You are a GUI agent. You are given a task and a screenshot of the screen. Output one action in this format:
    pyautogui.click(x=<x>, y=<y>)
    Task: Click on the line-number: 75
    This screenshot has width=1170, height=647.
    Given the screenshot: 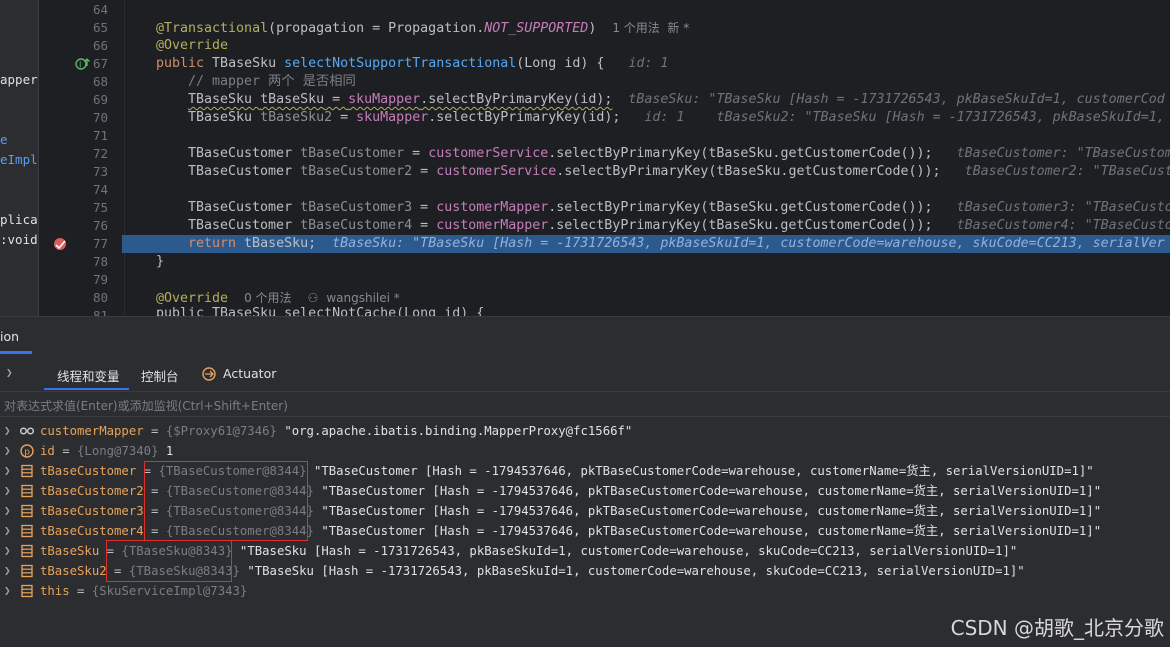 What is the action you would take?
    pyautogui.click(x=100, y=207)
    